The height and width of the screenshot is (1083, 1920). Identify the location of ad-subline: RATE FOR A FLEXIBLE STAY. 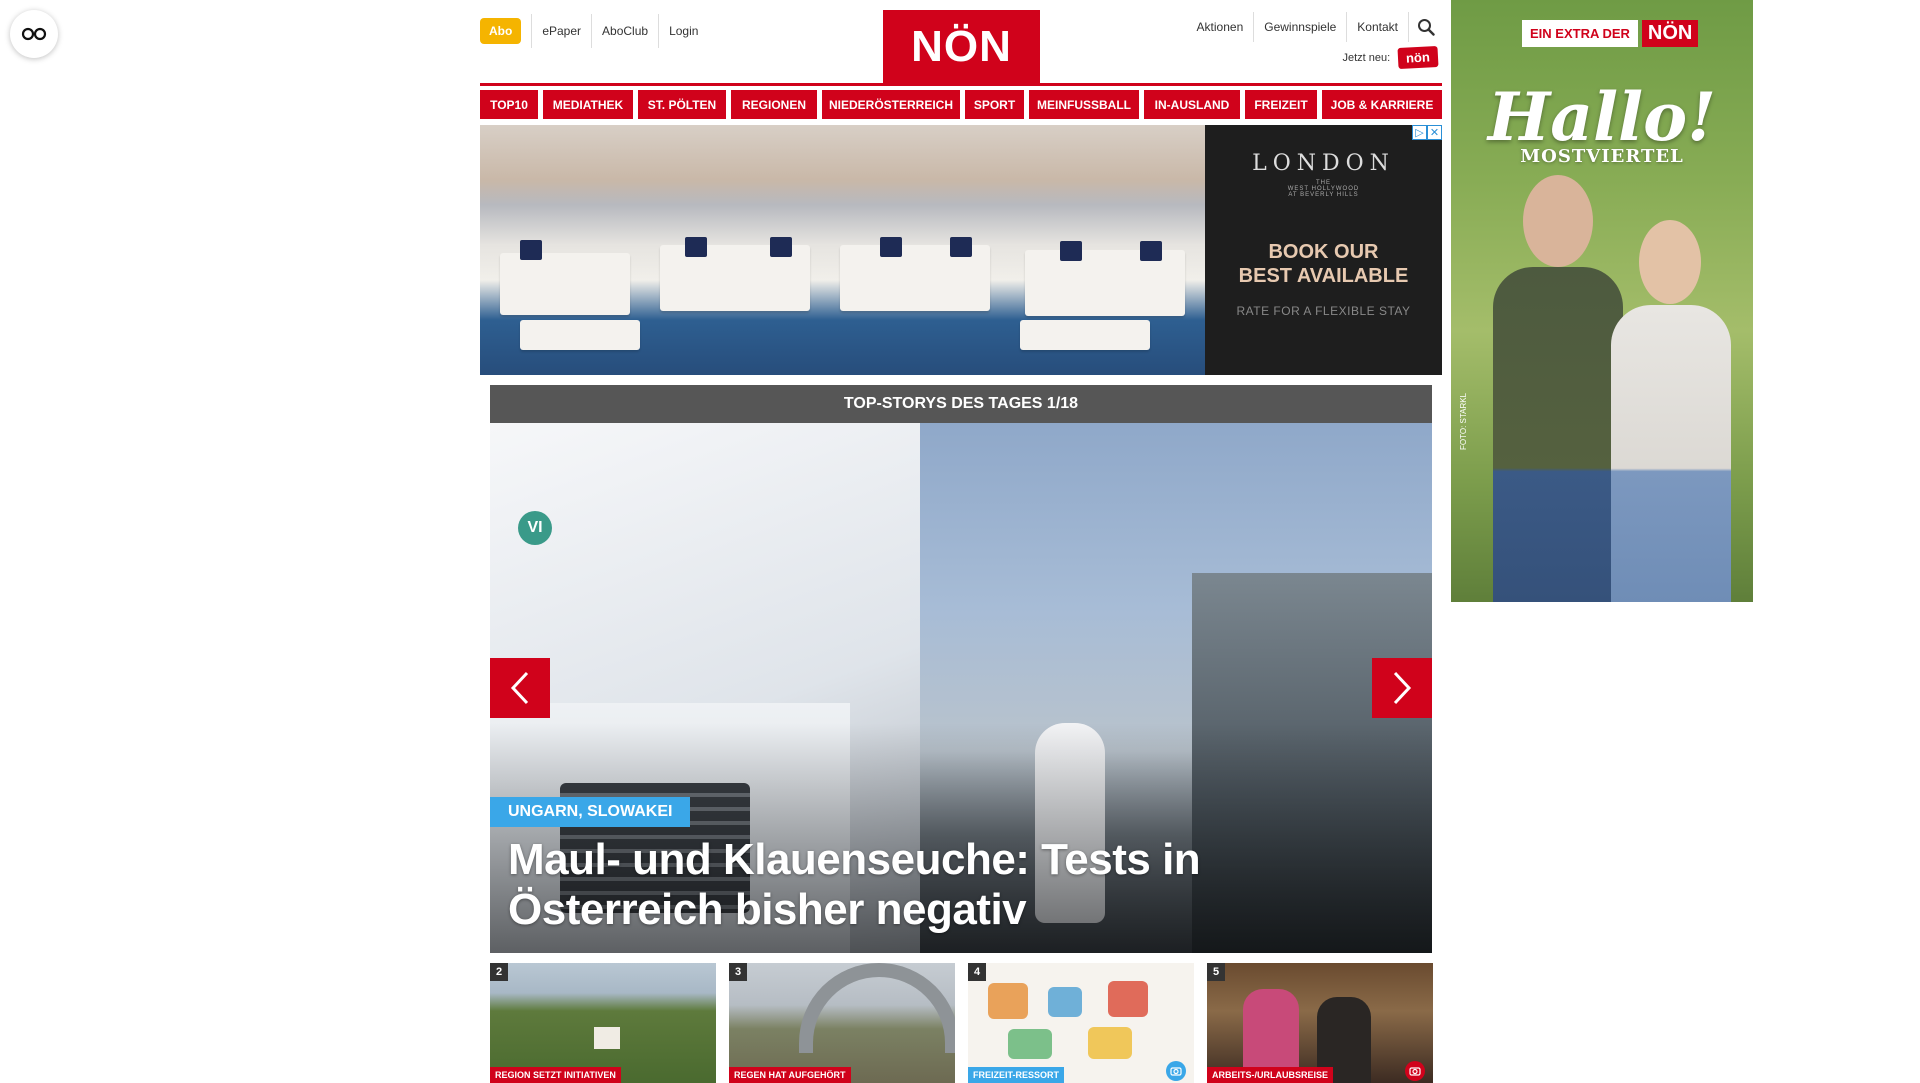
(1323, 311).